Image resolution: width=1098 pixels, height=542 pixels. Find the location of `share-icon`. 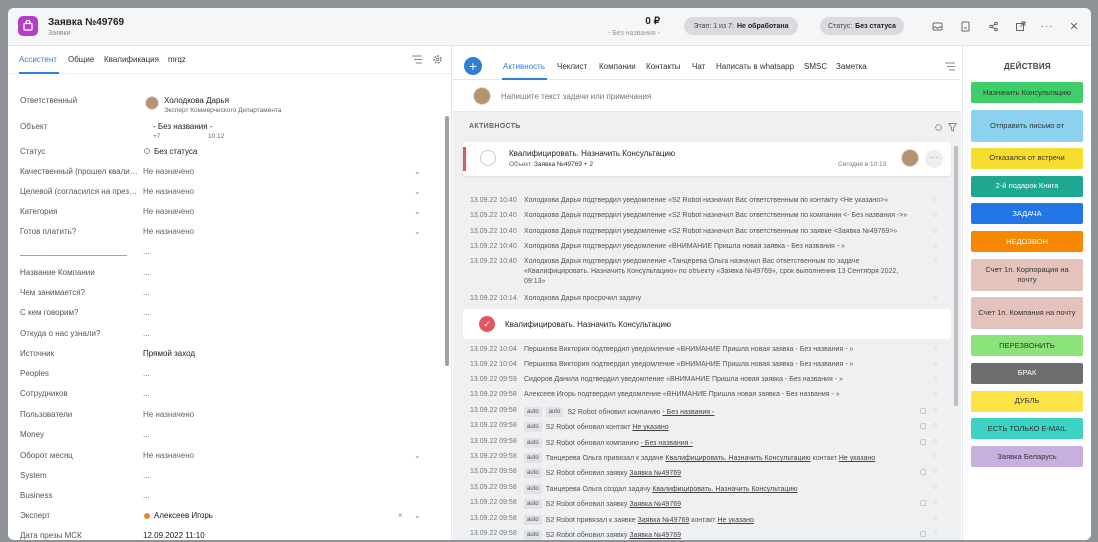

share-icon is located at coordinates (993, 26).